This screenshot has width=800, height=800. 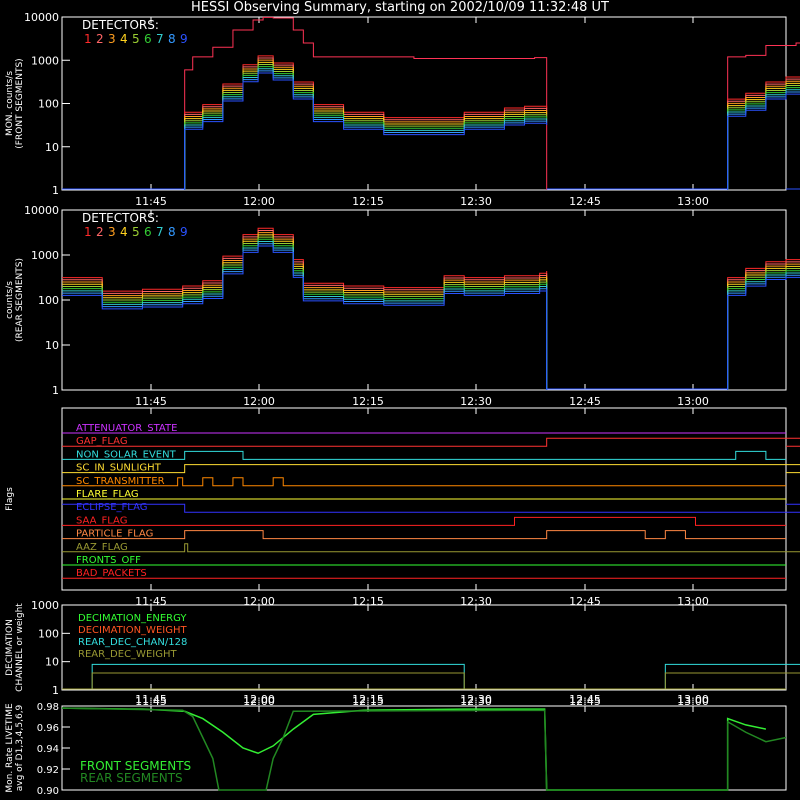 I want to click on front-series-5-det6, so click(x=366, y=128).